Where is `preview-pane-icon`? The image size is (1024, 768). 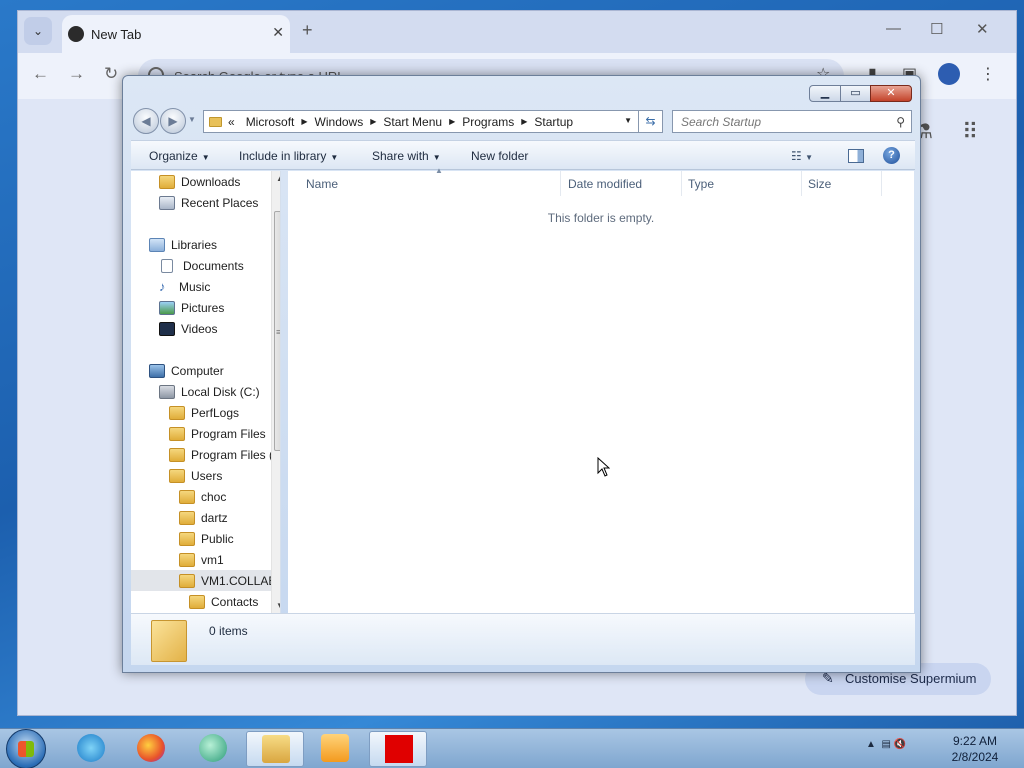 preview-pane-icon is located at coordinates (856, 156).